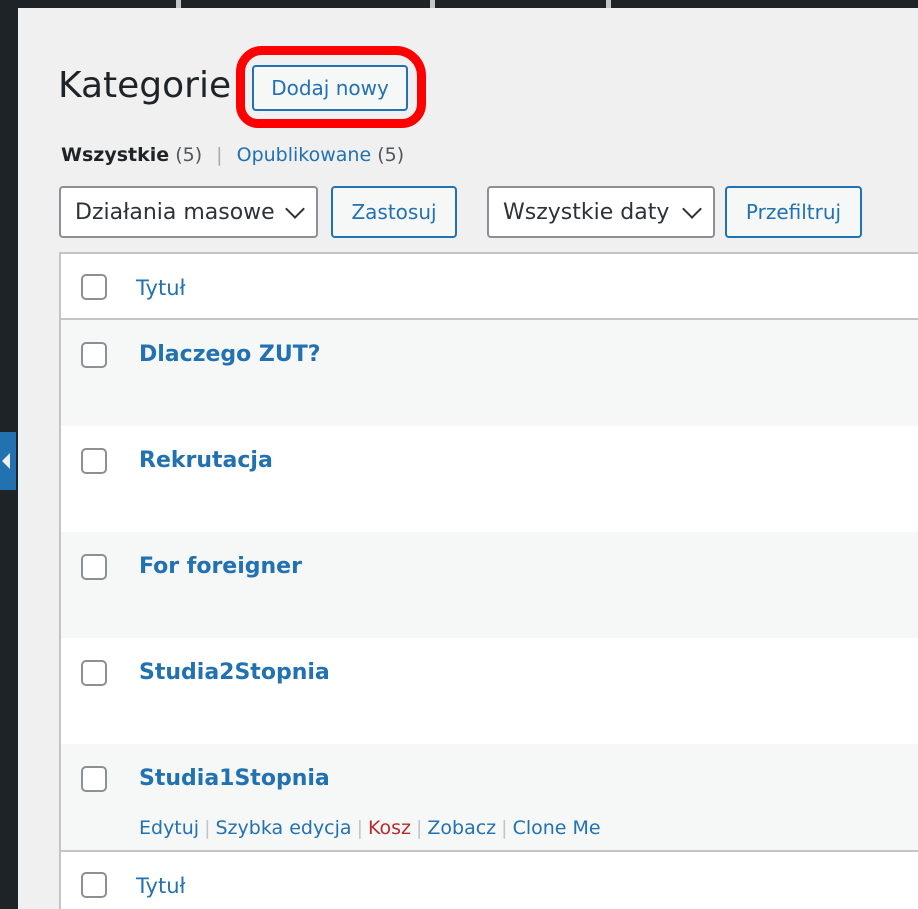  Describe the element at coordinates (8, 461) in the screenshot. I see `collapse-arrow-icon` at that location.